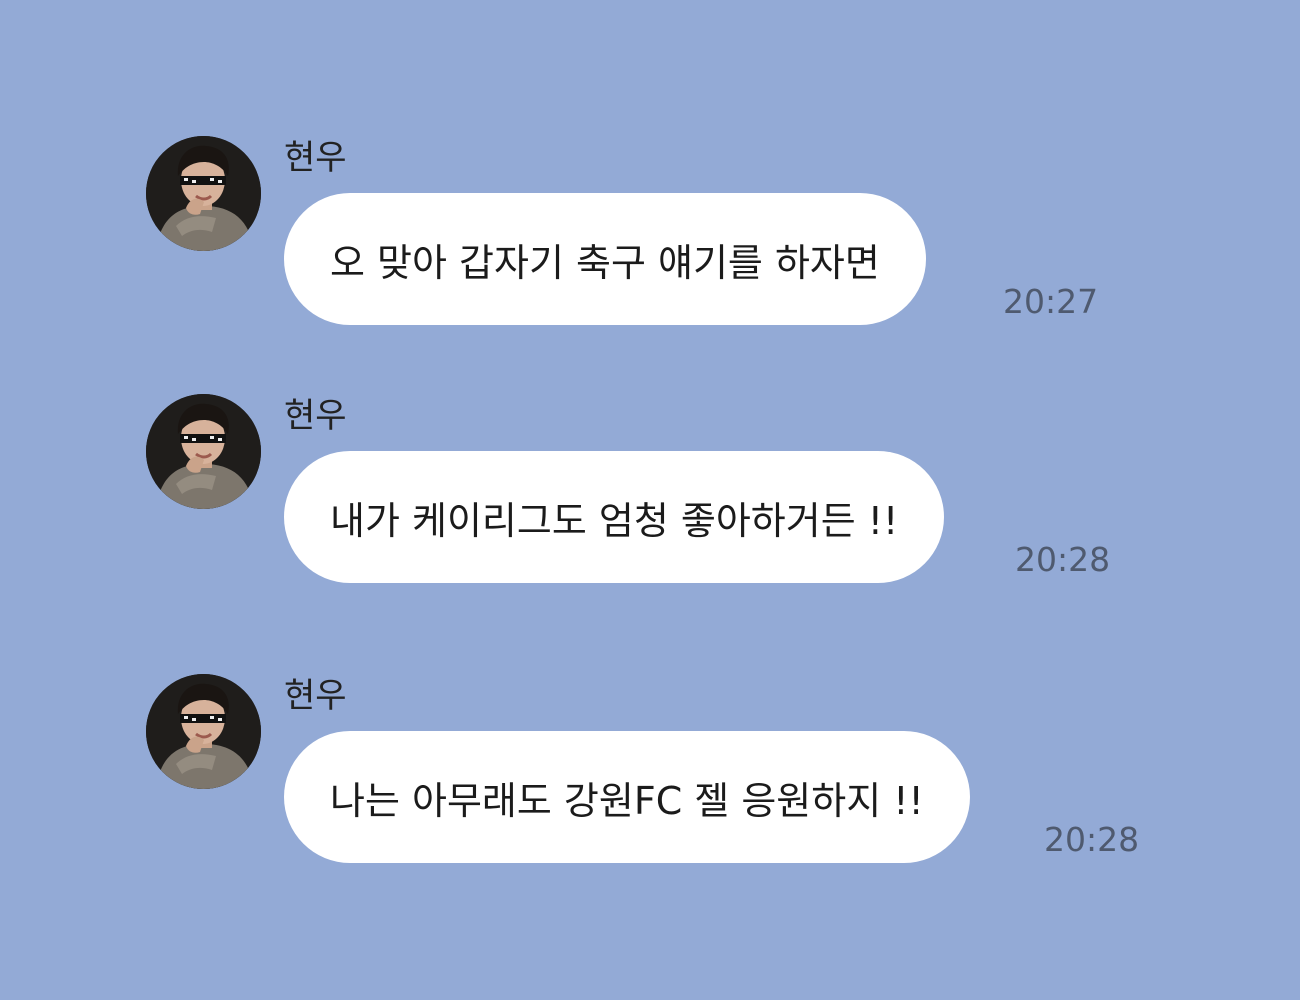 The image size is (1300, 1000). I want to click on message-bubble: 내가 케이리그도 엄청 좋아하거든 !!, so click(614, 517).